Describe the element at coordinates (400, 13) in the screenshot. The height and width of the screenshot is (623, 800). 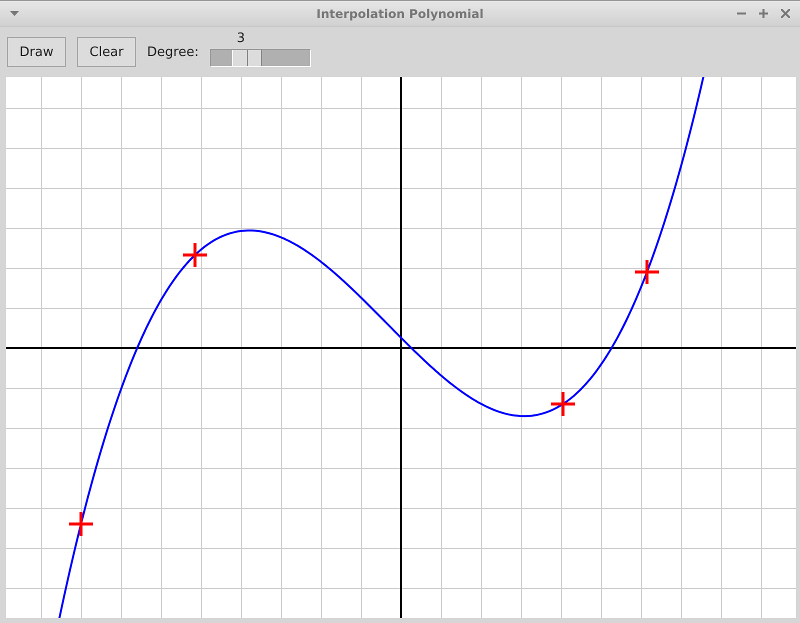
I see `window-title: Interpolation Polynomial` at that location.